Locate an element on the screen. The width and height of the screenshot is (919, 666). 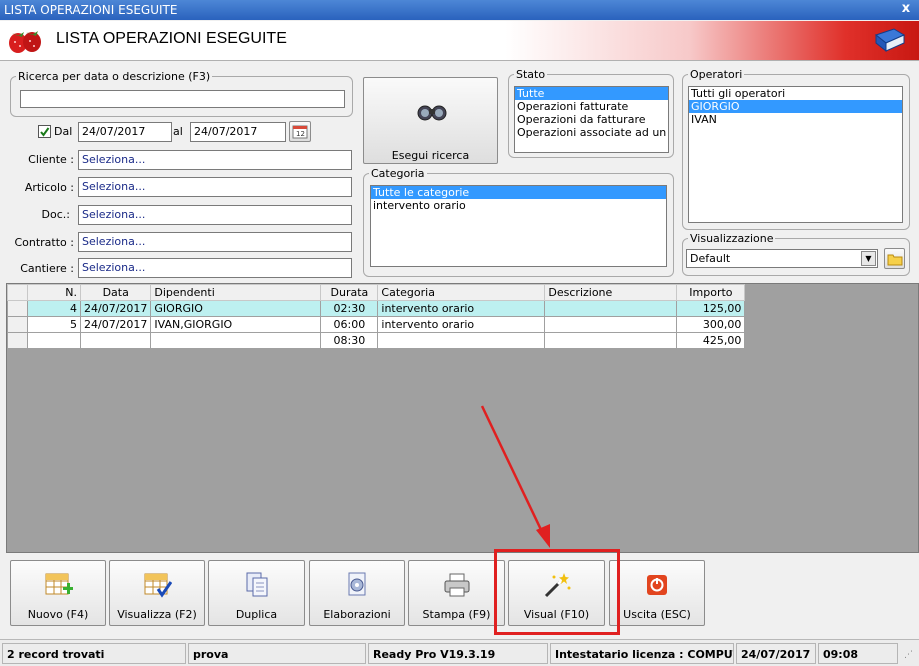
calendar-button: 12 is located at coordinates (300, 131).